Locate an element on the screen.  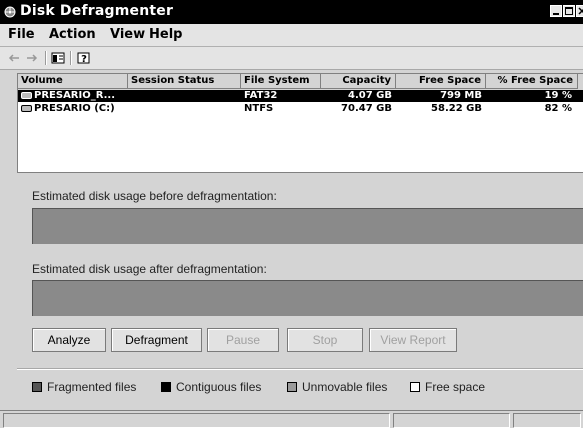
volume-name: PRESARIO (C:) is located at coordinates (74, 108).